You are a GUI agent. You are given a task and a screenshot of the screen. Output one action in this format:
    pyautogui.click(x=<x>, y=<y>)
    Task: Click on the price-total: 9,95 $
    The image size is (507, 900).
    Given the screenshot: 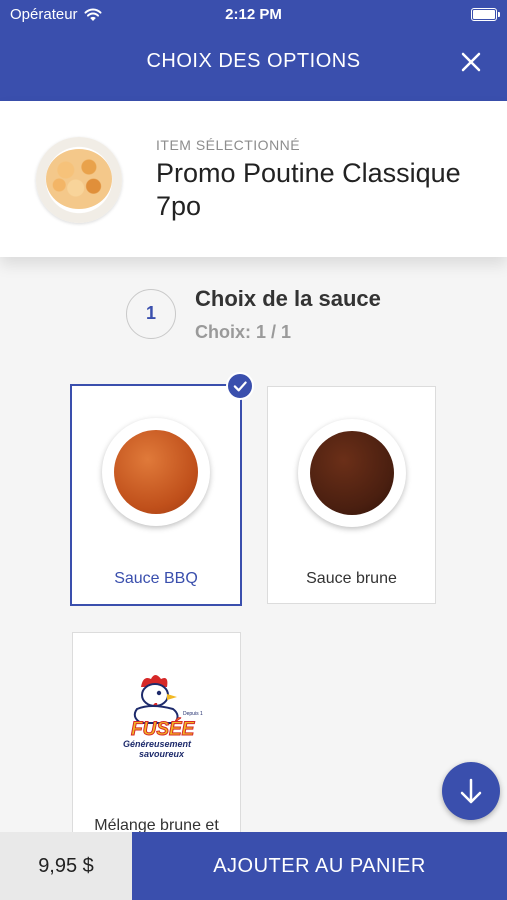 What is the action you would take?
    pyautogui.click(x=66, y=866)
    